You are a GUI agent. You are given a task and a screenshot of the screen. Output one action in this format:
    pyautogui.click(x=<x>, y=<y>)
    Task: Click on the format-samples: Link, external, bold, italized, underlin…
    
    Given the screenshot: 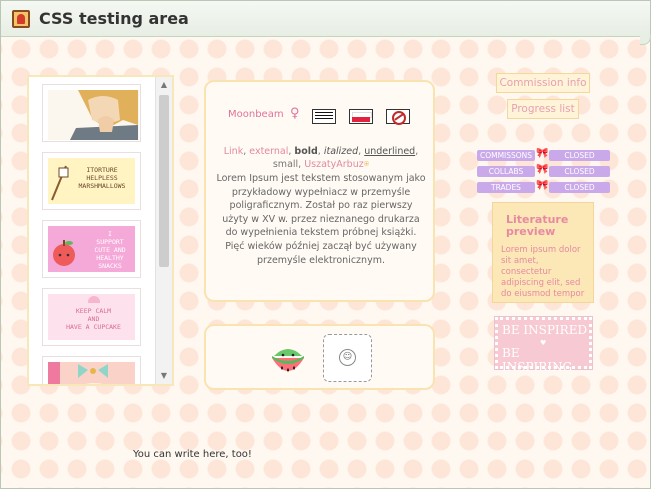 What is the action you would take?
    pyautogui.click(x=321, y=158)
    